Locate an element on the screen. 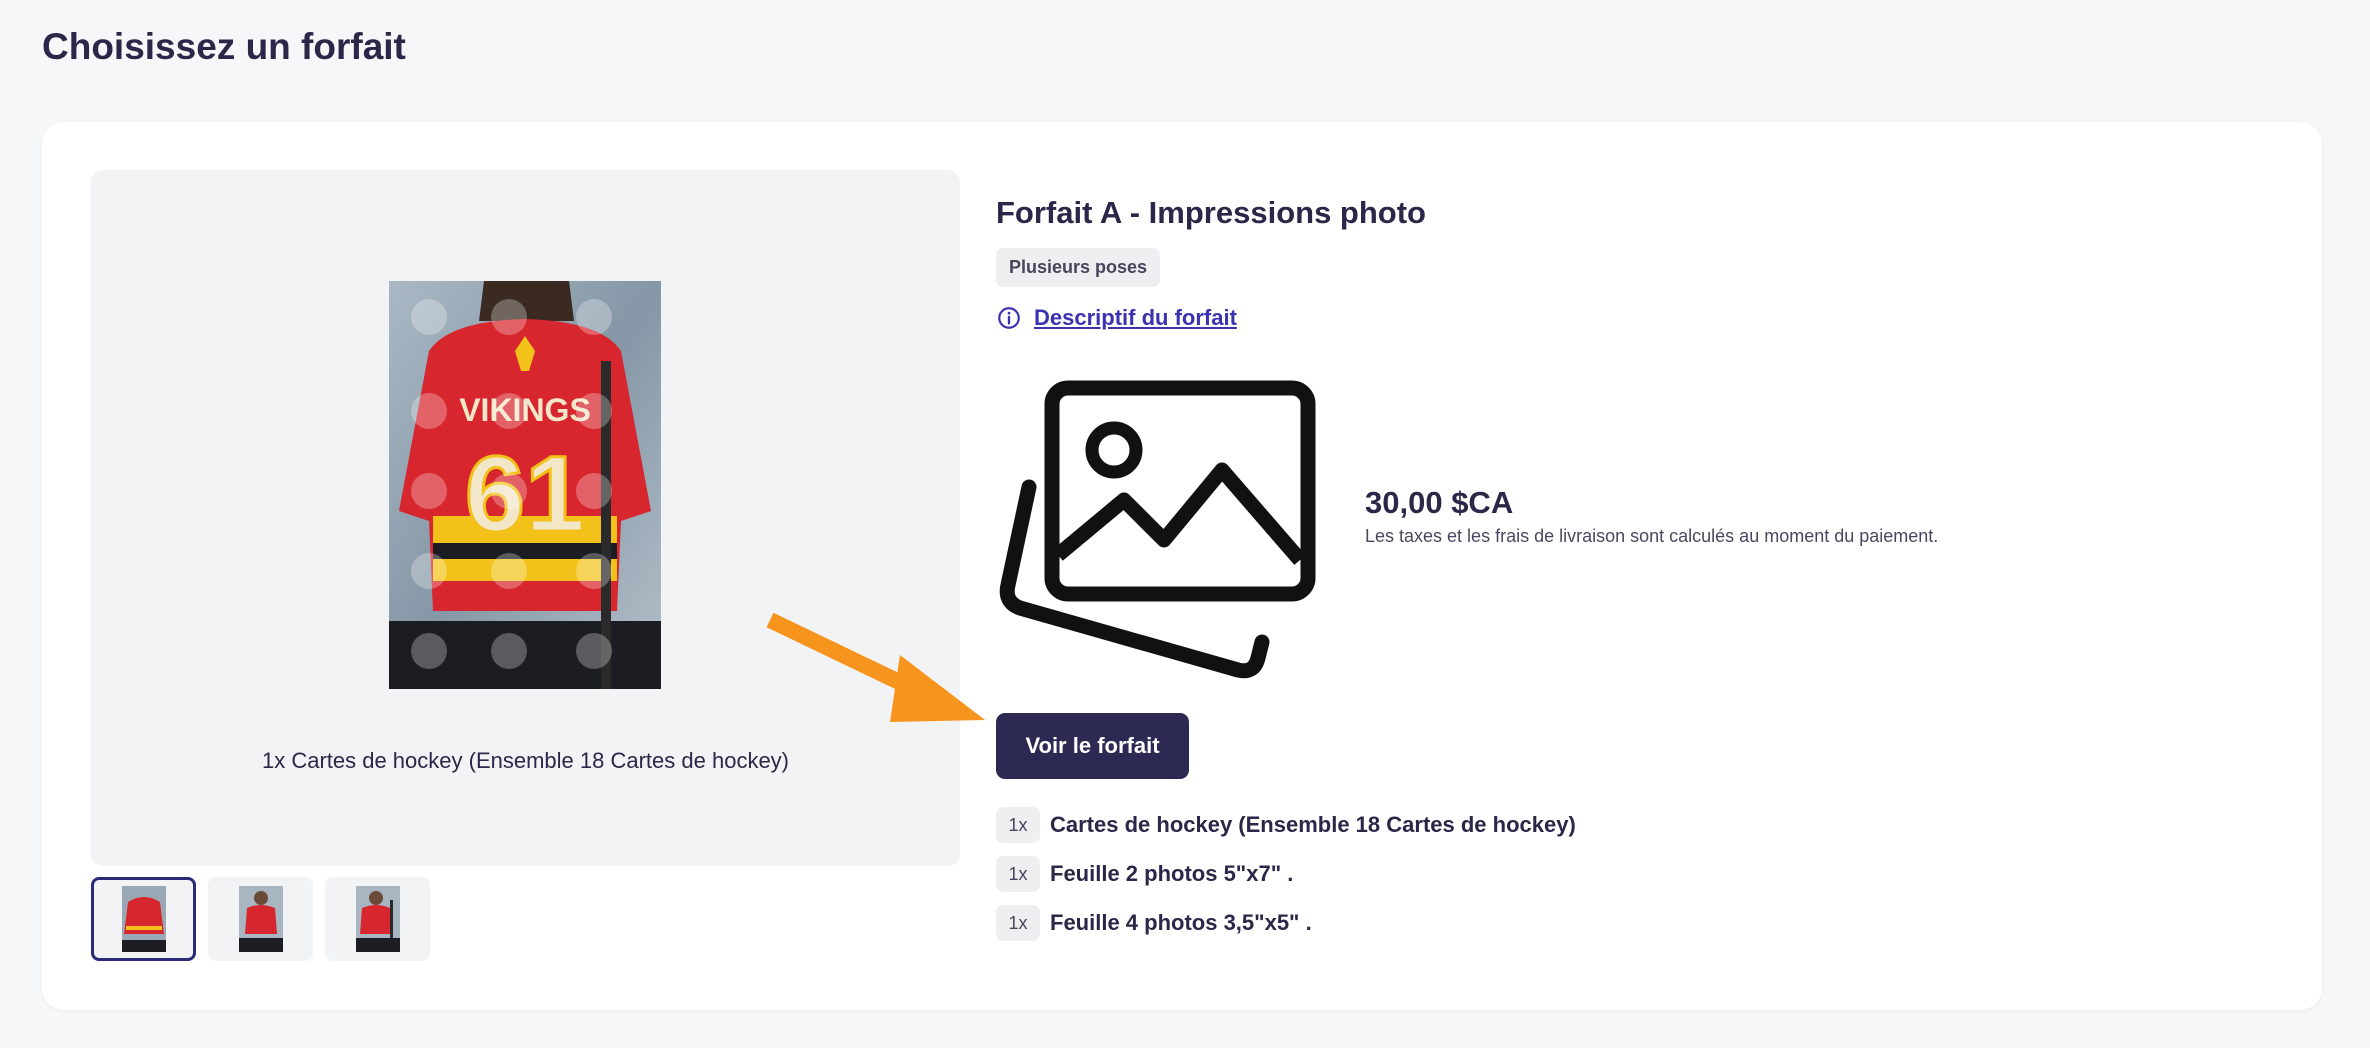 The height and width of the screenshot is (1048, 2370). page-title: Choisissez un forfait is located at coordinates (224, 46).